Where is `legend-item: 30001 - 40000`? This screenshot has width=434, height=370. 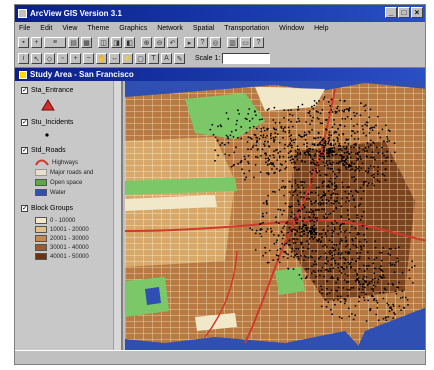
legend-item: 30001 - 40000 is located at coordinates (62, 247).